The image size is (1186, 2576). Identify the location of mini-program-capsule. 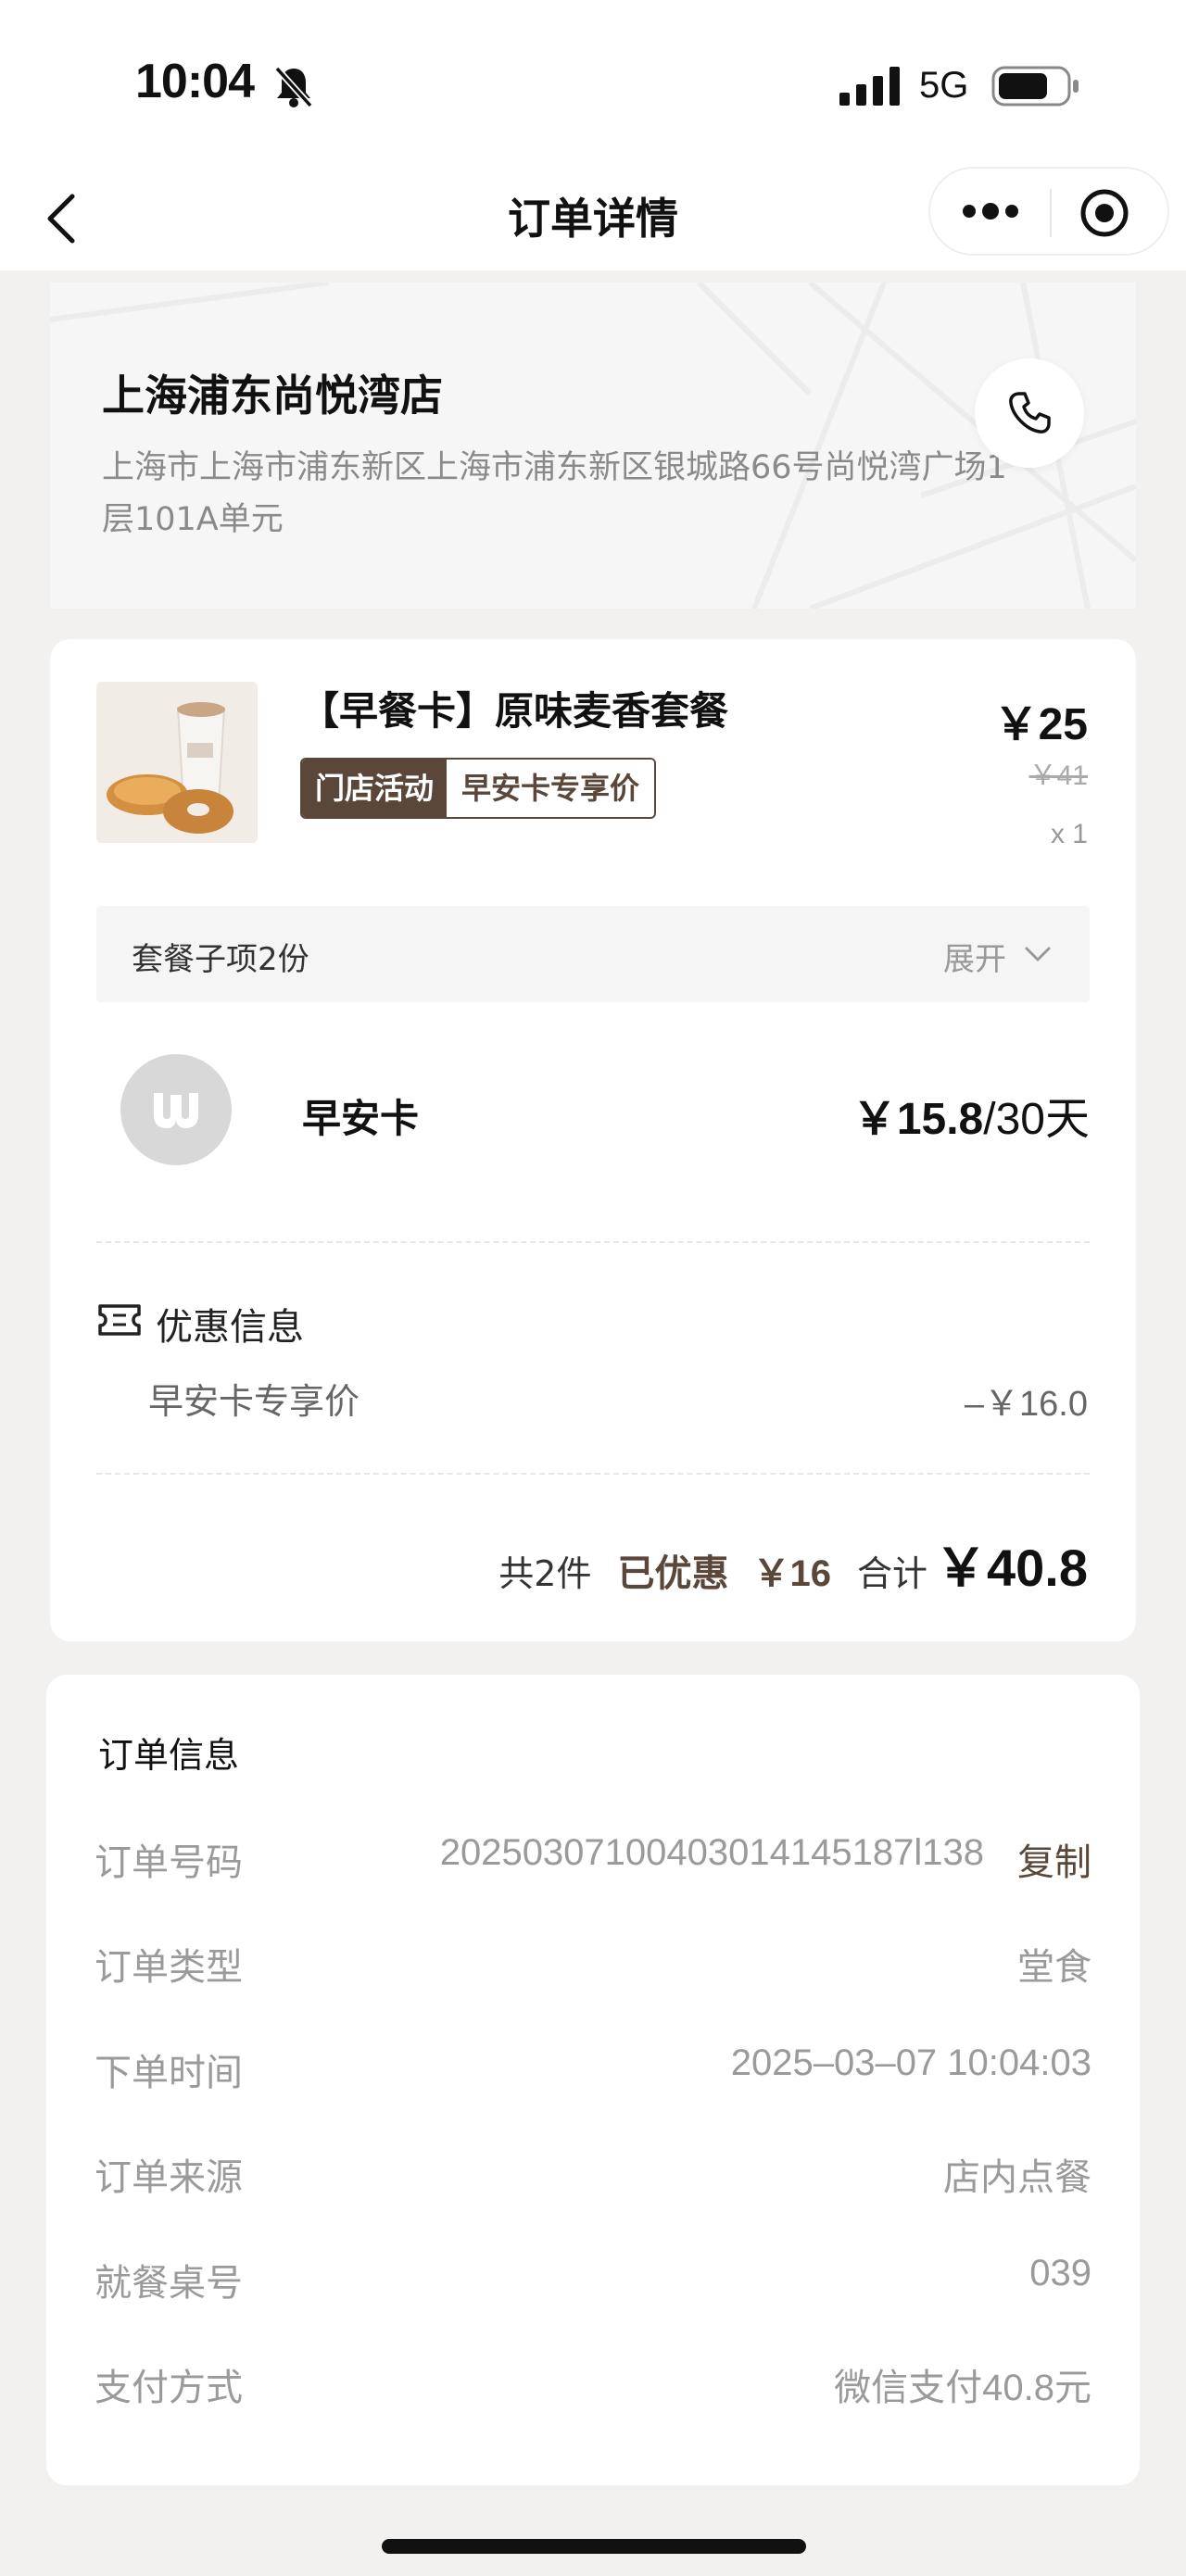
(1048, 211).